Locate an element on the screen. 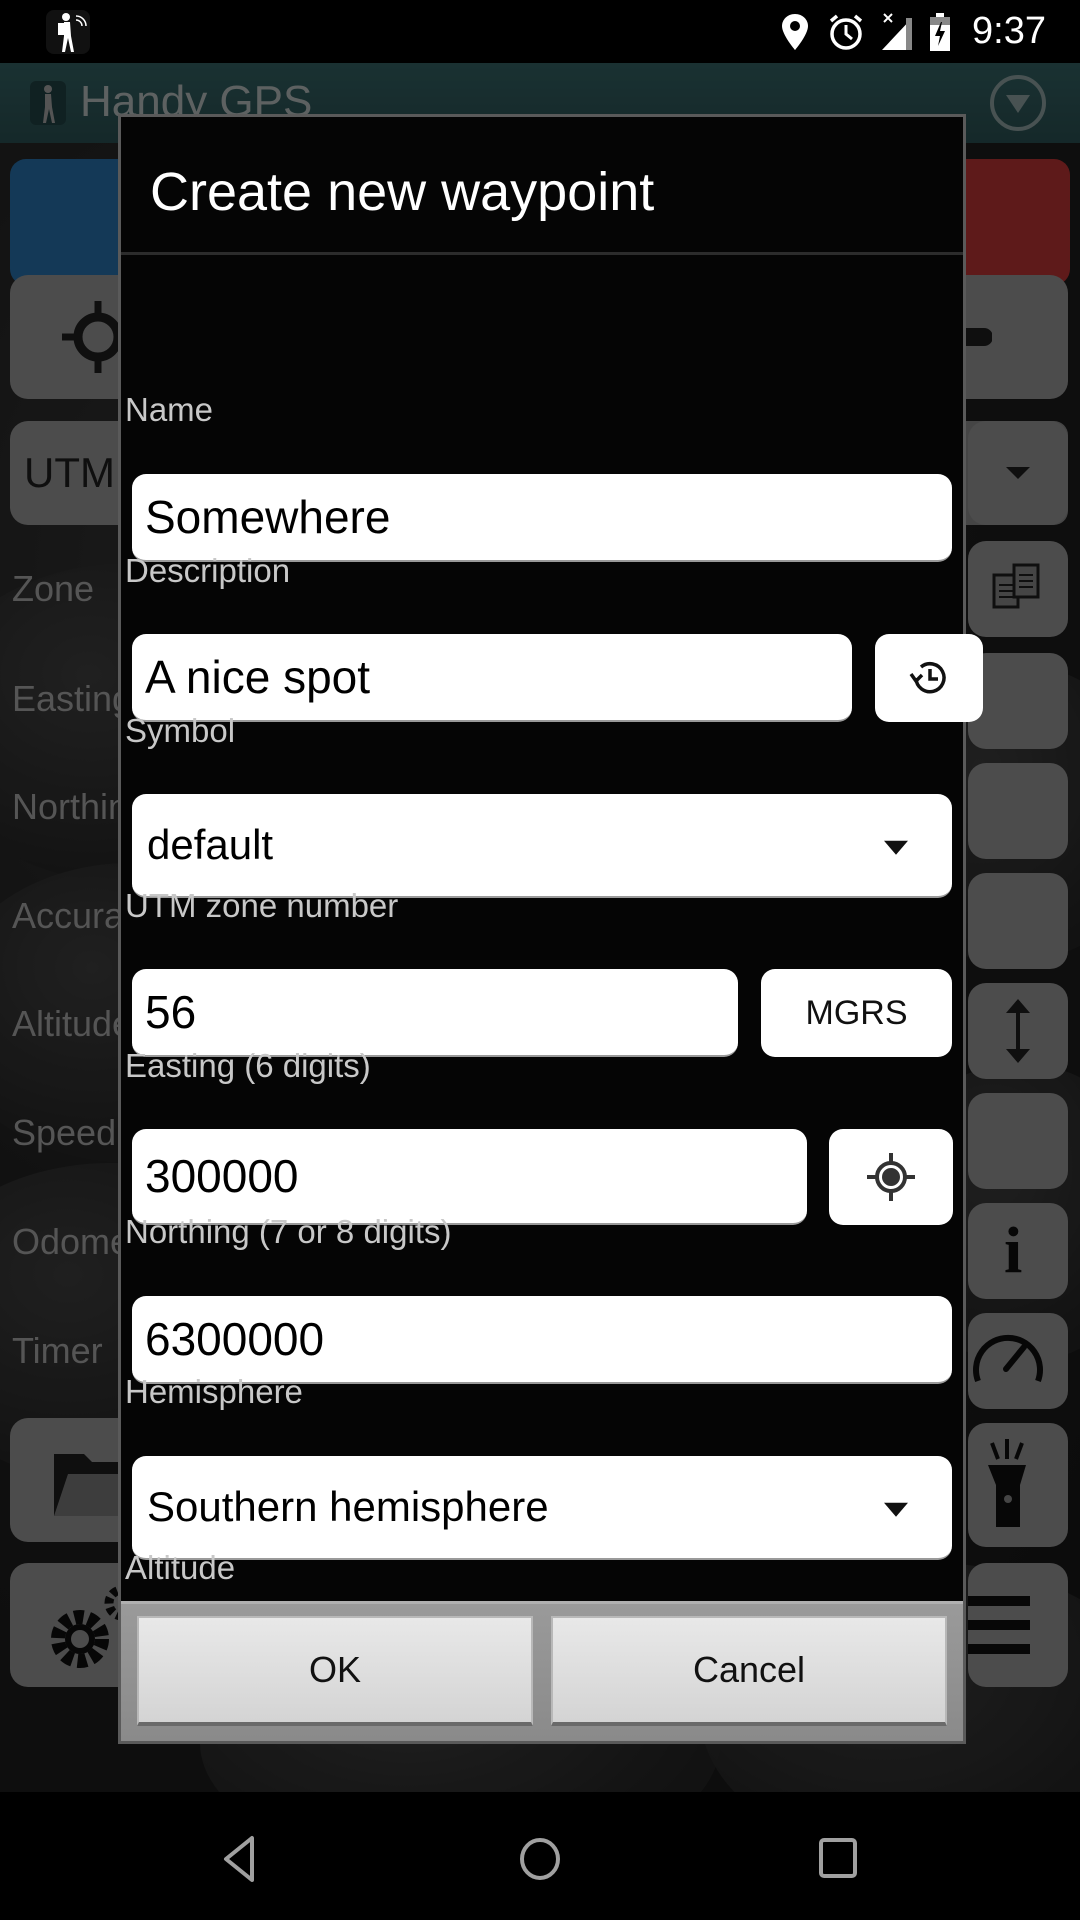  northing-input: 6300000 is located at coordinates (542, 1340).